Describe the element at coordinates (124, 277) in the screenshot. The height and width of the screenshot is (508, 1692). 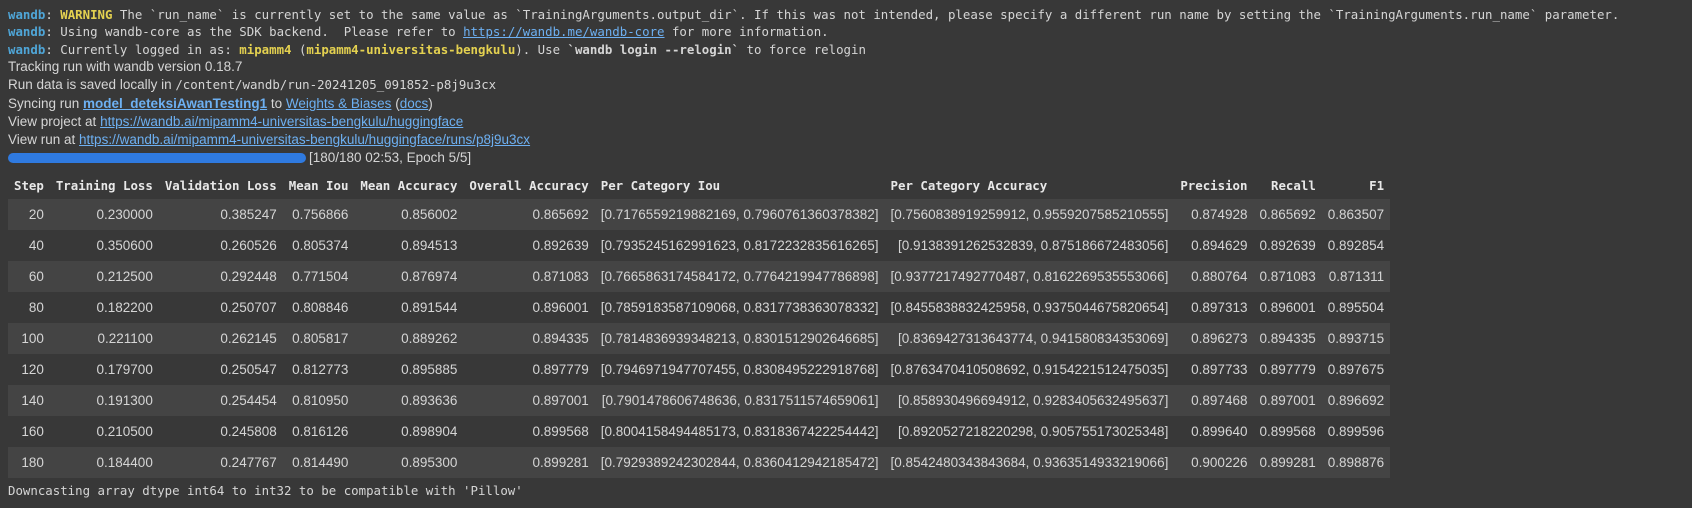
I see `cell-training-loss: 0.212500` at that location.